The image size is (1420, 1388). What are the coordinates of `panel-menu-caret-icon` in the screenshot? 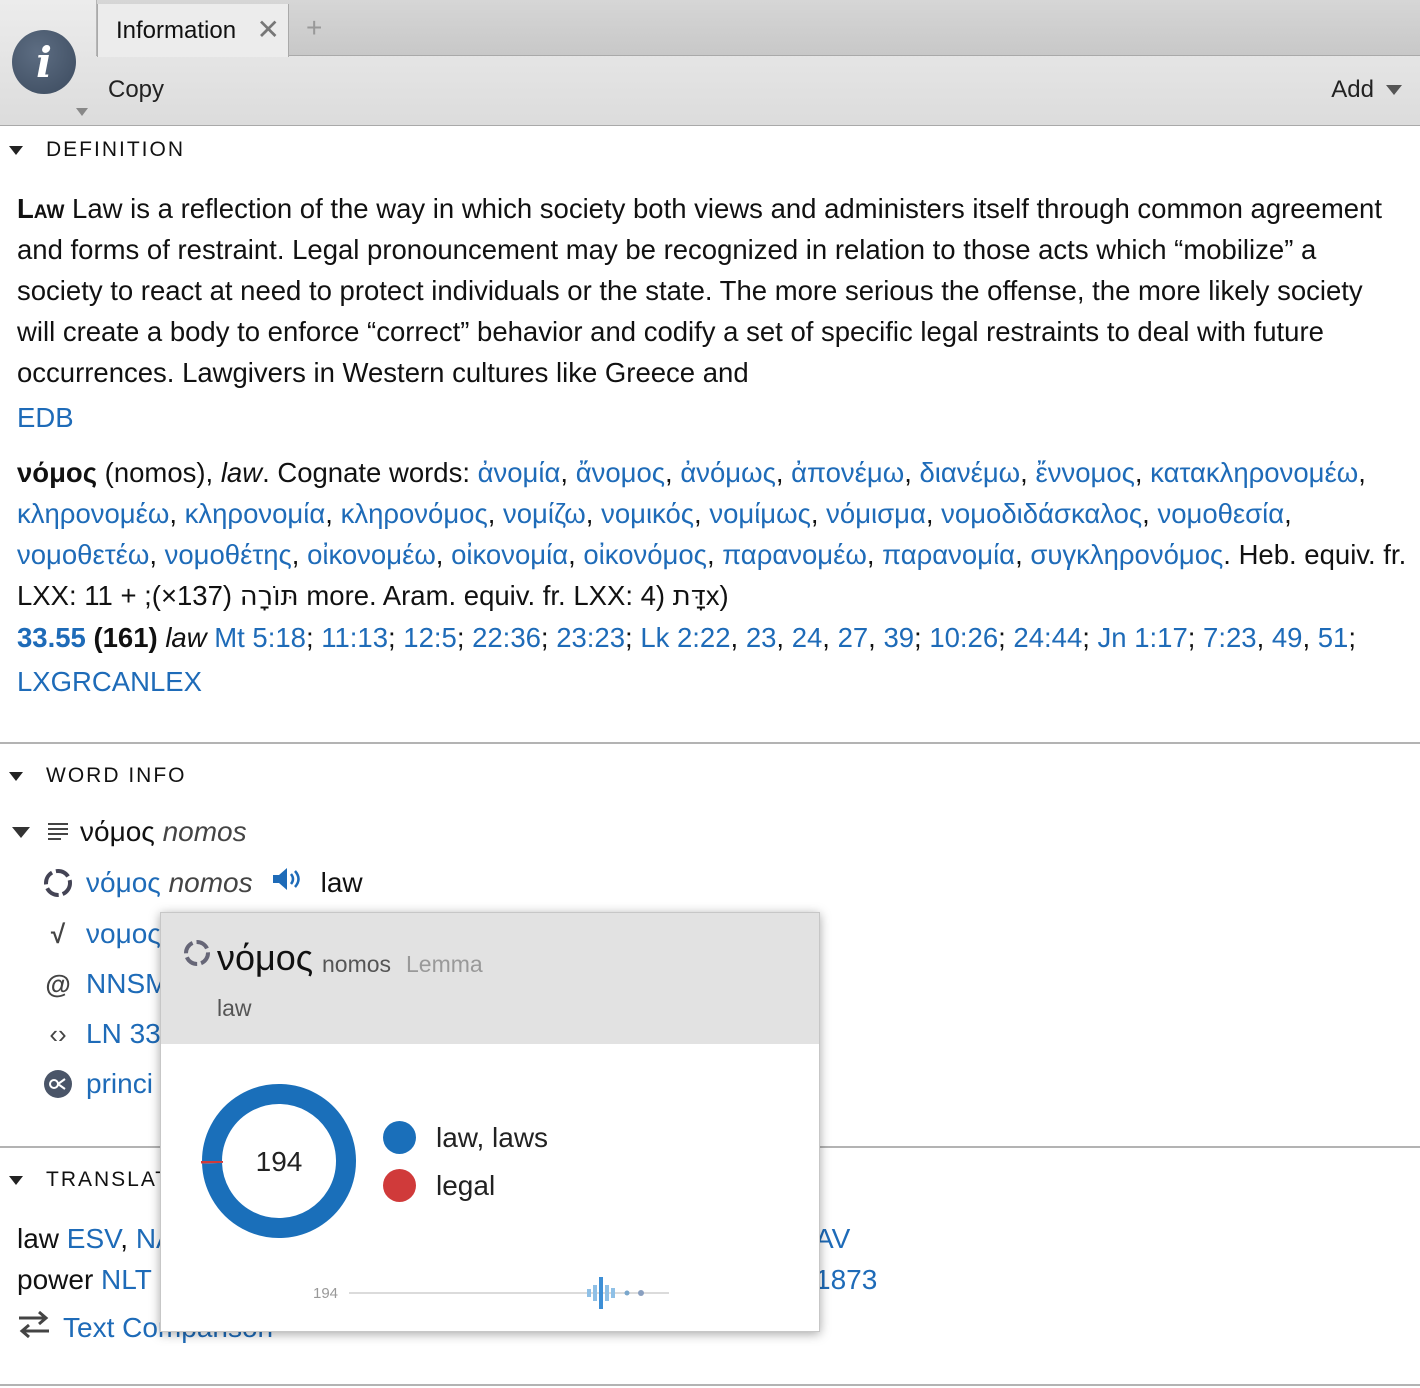 It's located at (82, 112).